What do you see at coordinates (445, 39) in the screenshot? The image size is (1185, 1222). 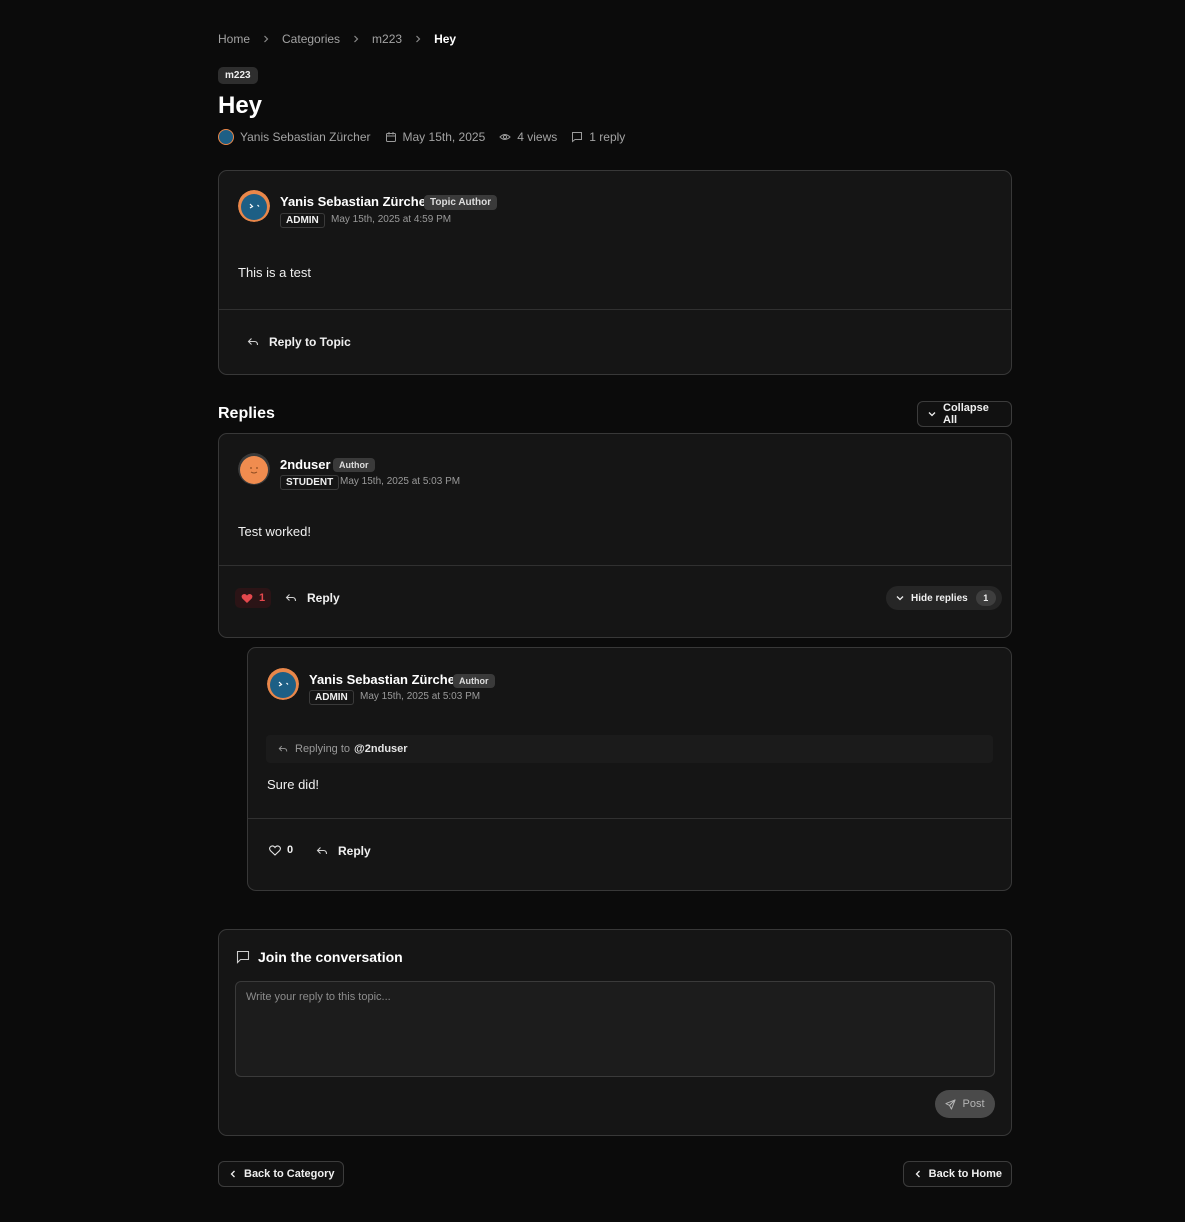 I see `breadcrumb-current: Hey` at bounding box center [445, 39].